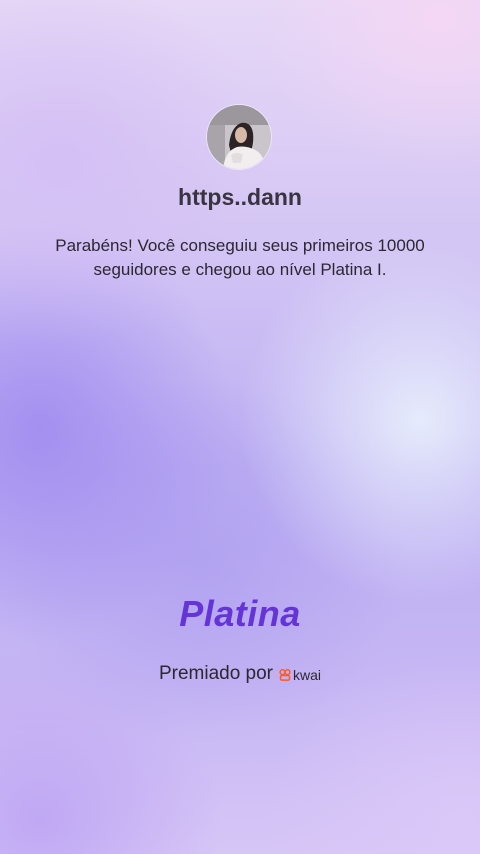 The height and width of the screenshot is (854, 480). Describe the element at coordinates (307, 675) in the screenshot. I see `kwai-brand-text: kwai` at that location.